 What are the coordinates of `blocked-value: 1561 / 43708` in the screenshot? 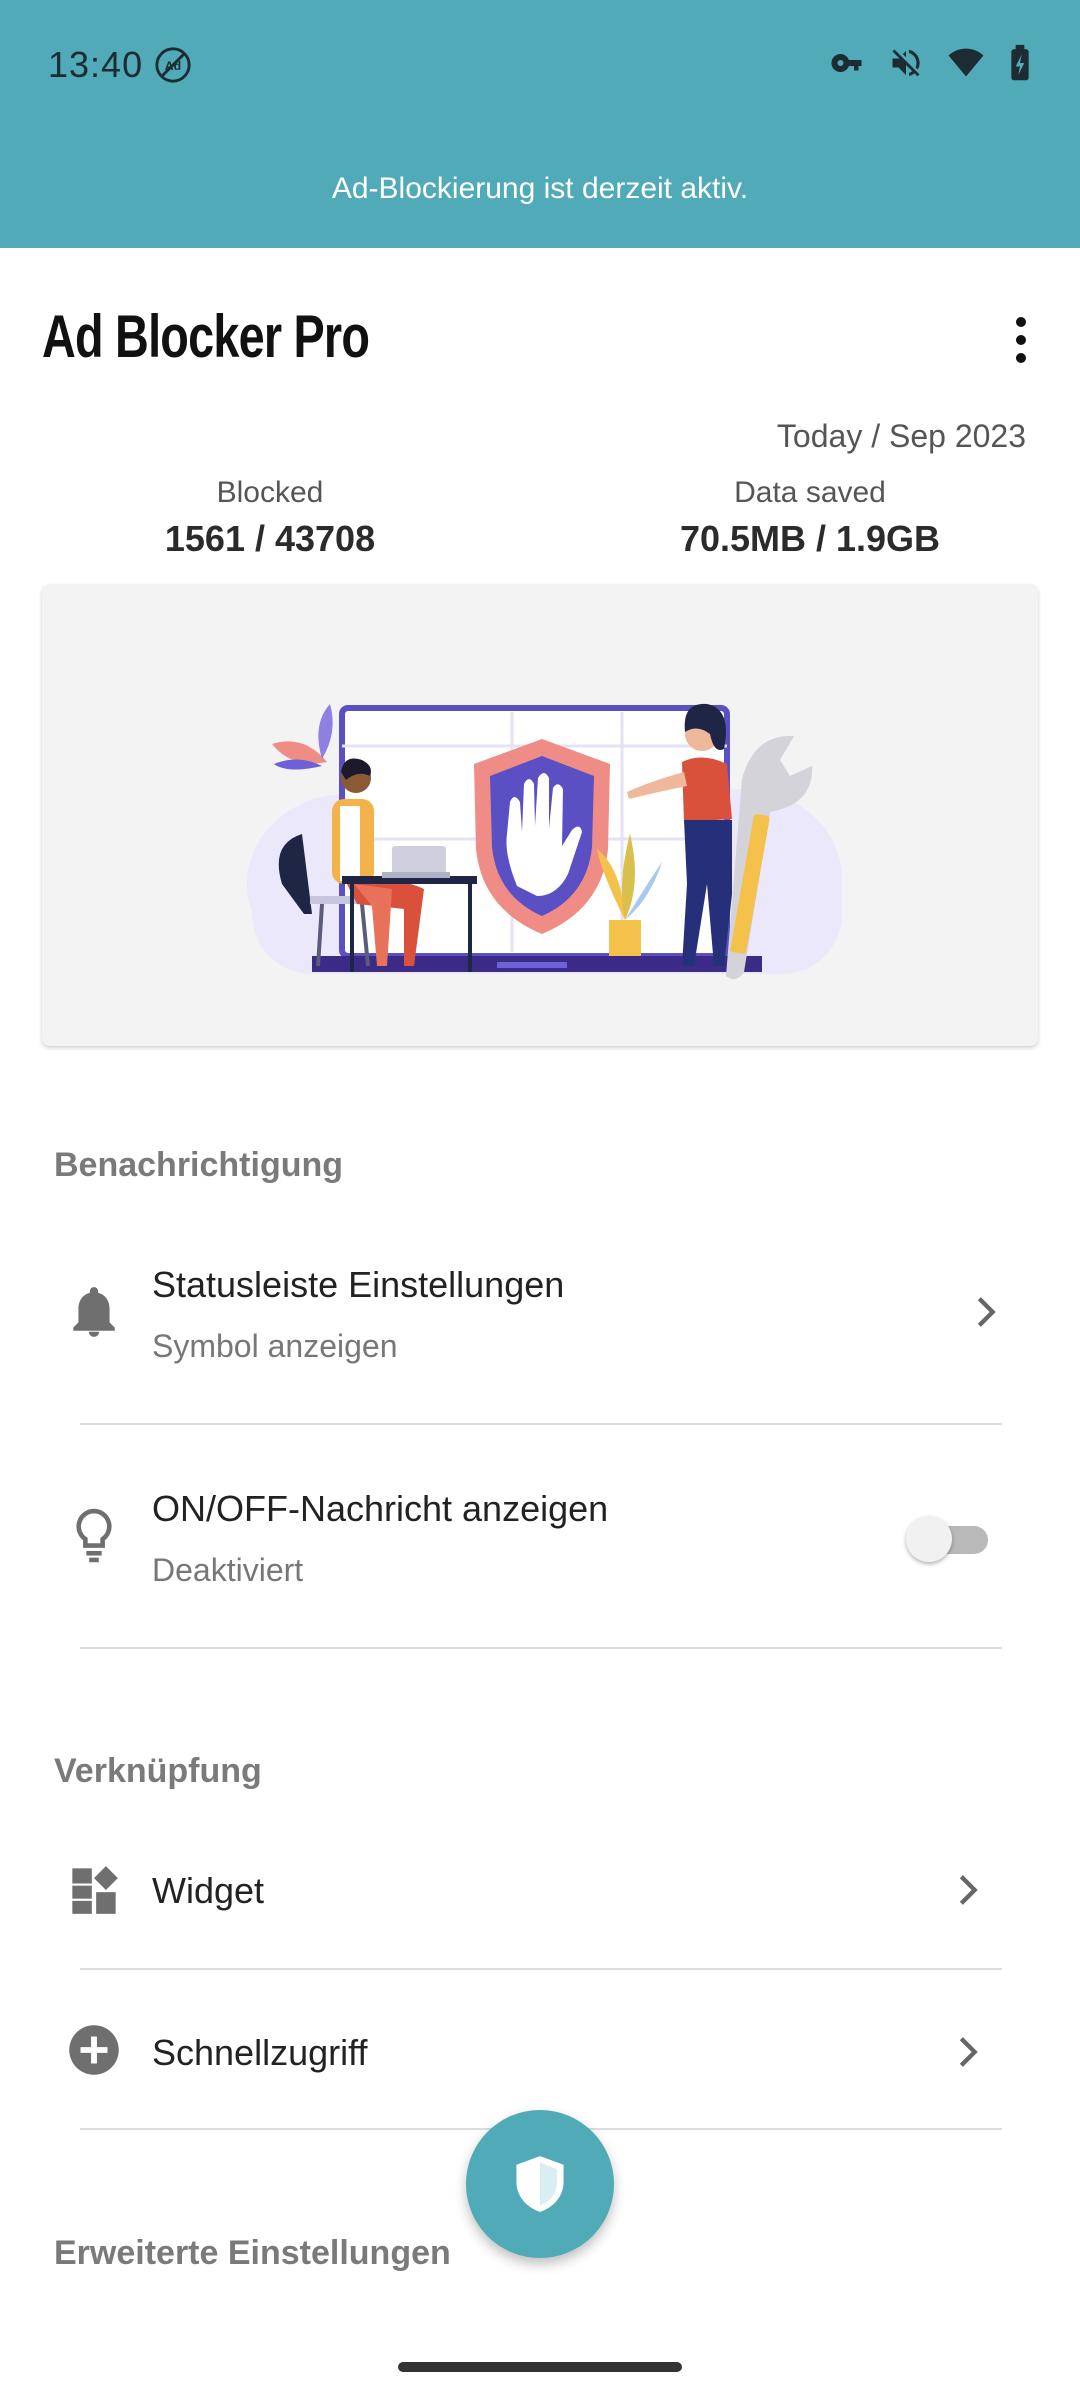 It's located at (270, 538).